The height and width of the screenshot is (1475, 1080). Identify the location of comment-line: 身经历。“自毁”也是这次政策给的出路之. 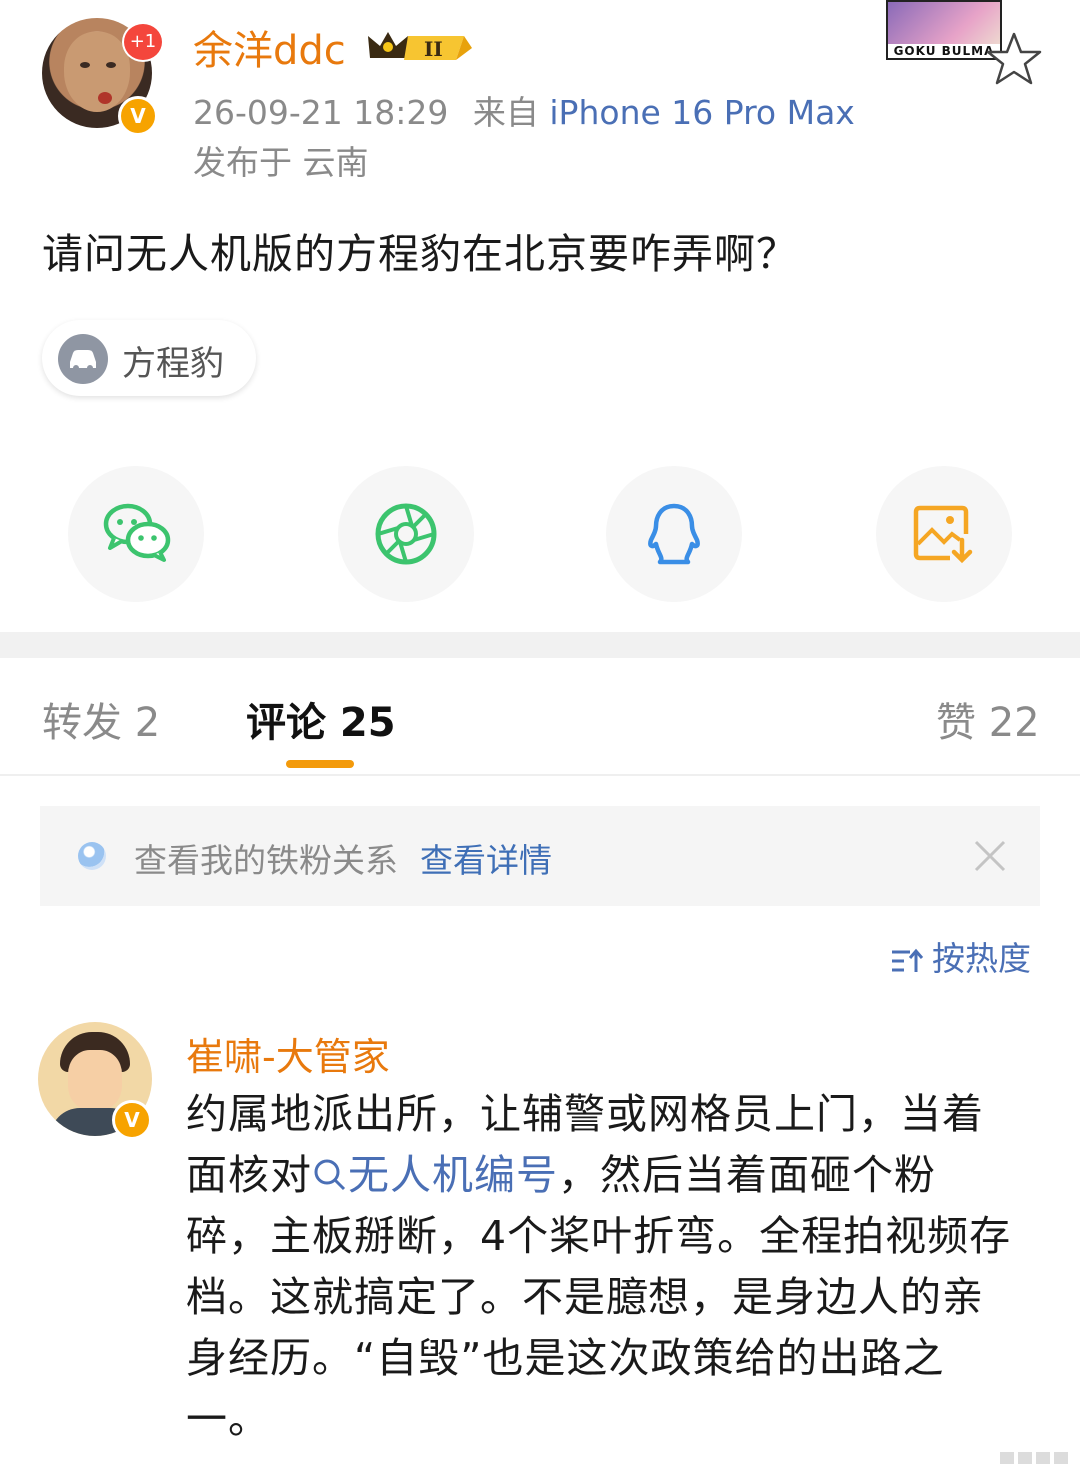
(565, 1358).